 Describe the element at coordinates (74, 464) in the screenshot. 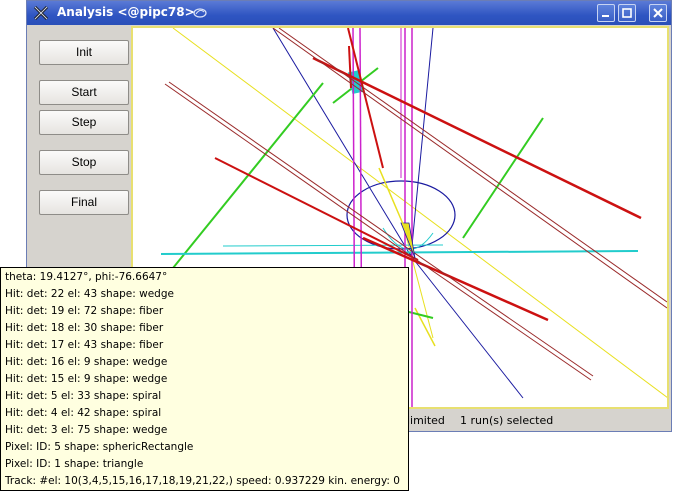

I see `tooltip-line: Pixel: ID: 1 shape: triangle` at that location.